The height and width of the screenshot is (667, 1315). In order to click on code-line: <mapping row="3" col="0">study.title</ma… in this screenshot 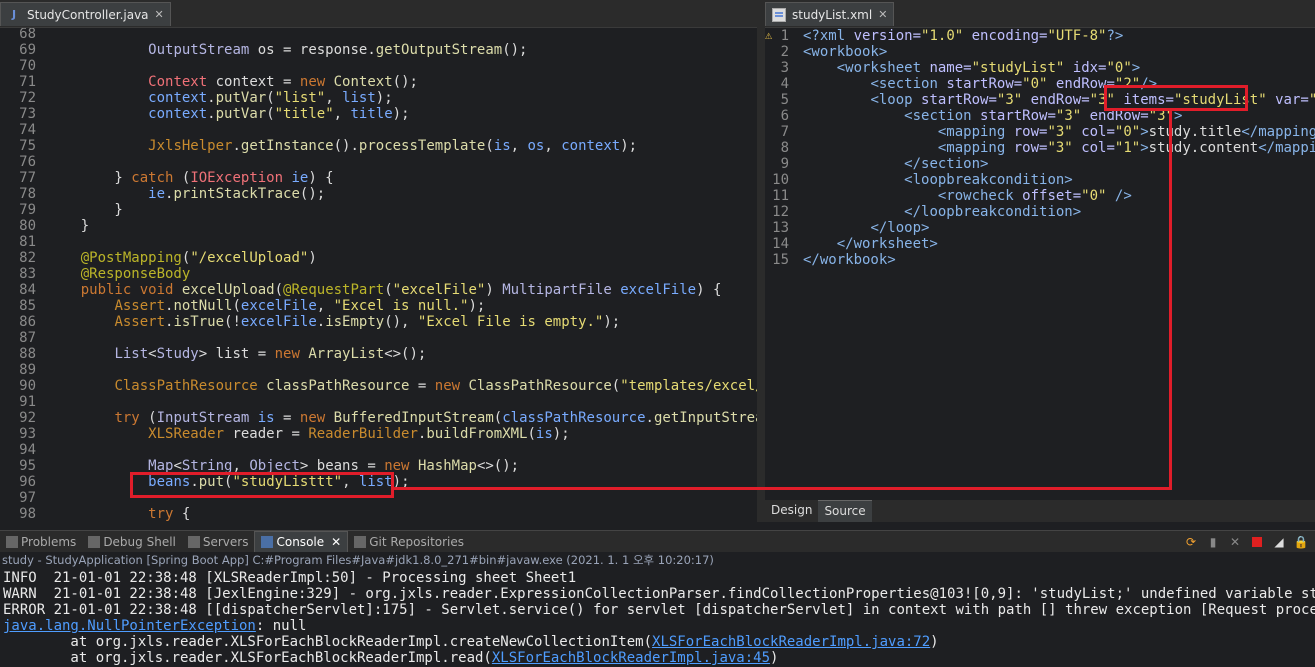, I will do `click(1059, 132)`.